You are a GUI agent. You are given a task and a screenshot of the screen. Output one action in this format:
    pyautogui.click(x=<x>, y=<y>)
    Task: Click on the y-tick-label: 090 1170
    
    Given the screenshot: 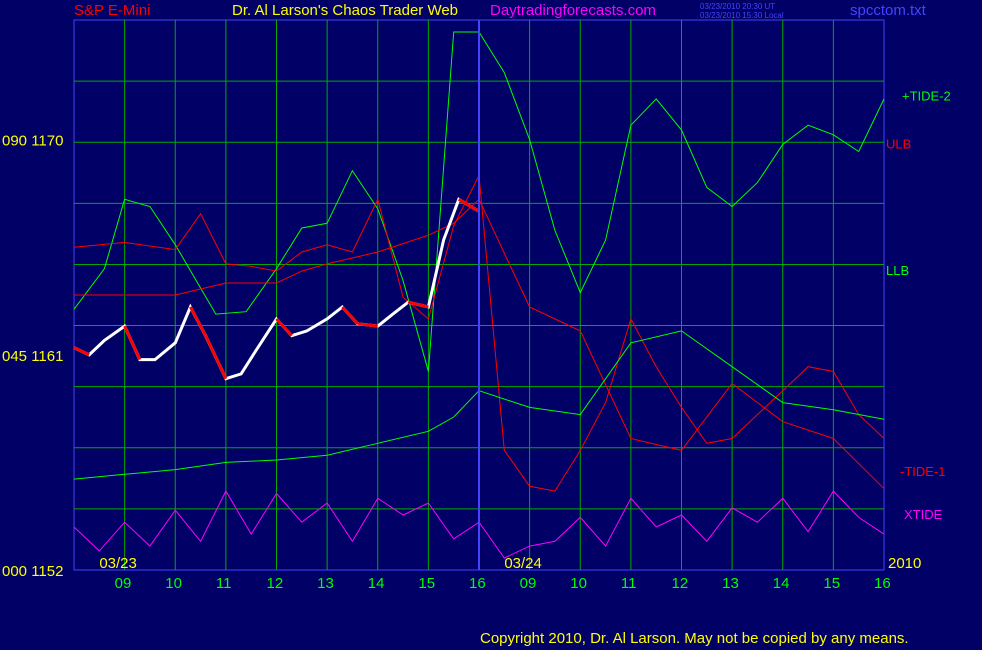 What is the action you would take?
    pyautogui.click(x=32, y=141)
    